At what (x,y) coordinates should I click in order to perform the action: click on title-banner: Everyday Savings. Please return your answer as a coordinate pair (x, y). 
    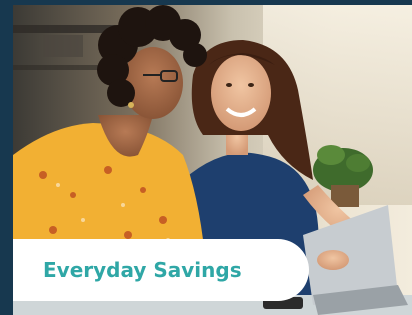
    Looking at the image, I should click on (161, 270).